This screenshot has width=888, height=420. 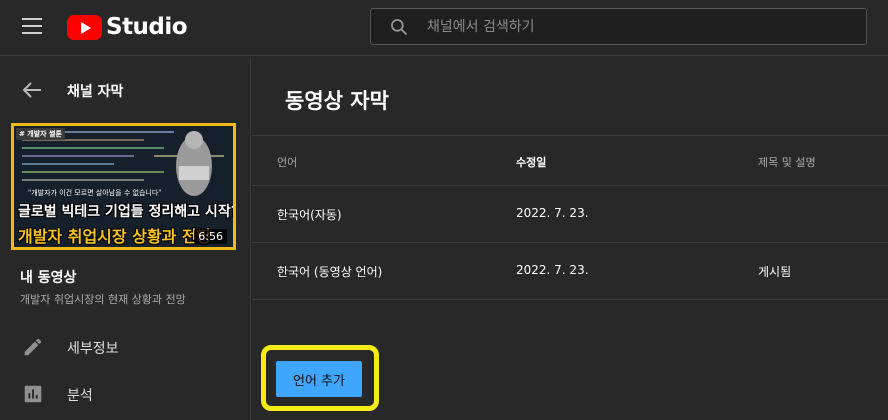 I want to click on video-title: 내 동영상, so click(x=48, y=278).